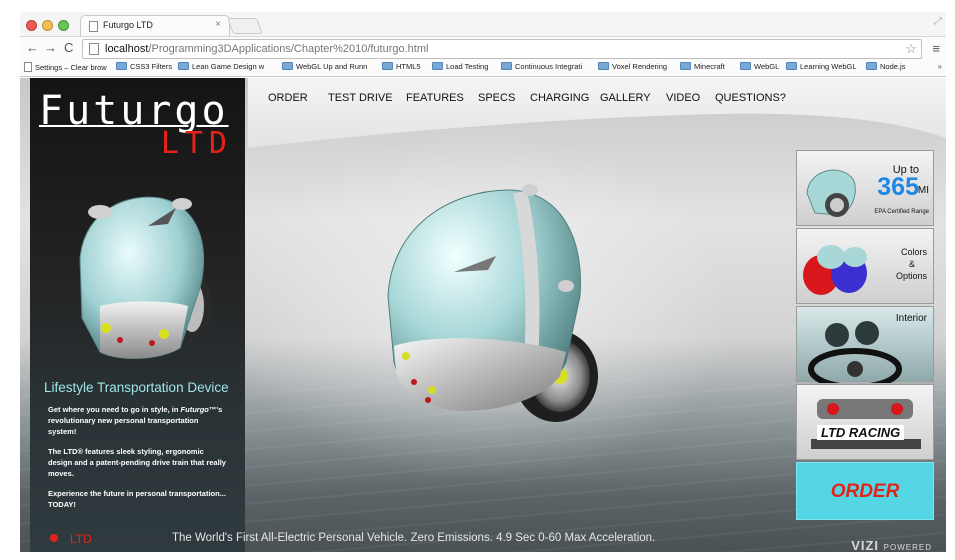 Image resolution: width=955 pixels, height=560 pixels. Describe the element at coordinates (559, 98) in the screenshot. I see `nav-charging: CHARGING` at that location.